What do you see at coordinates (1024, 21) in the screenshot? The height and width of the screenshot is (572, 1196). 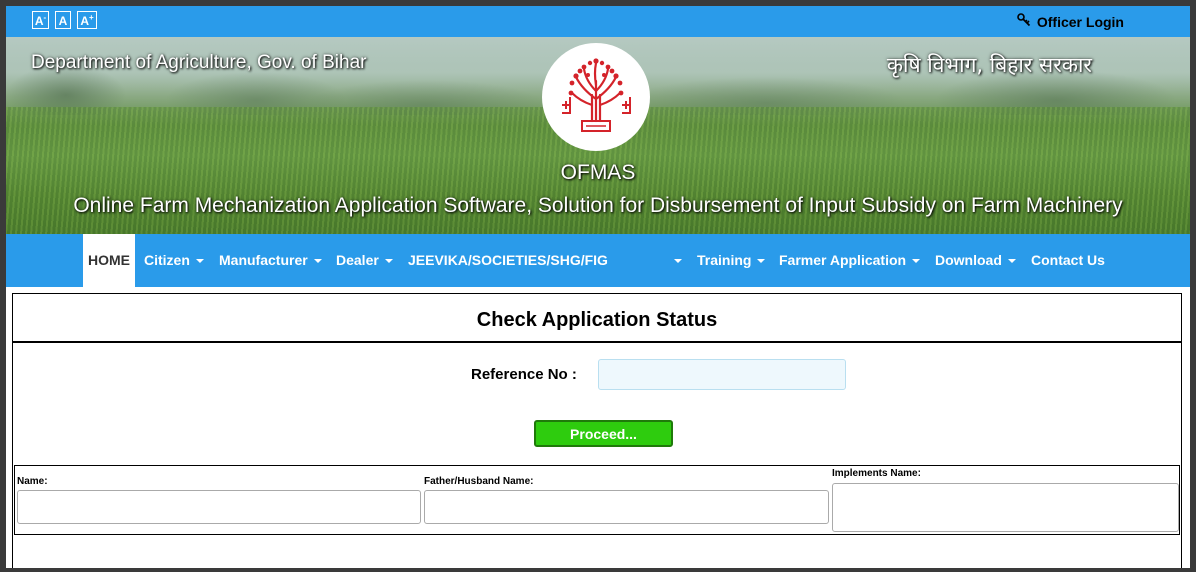 I see `key-icon` at bounding box center [1024, 21].